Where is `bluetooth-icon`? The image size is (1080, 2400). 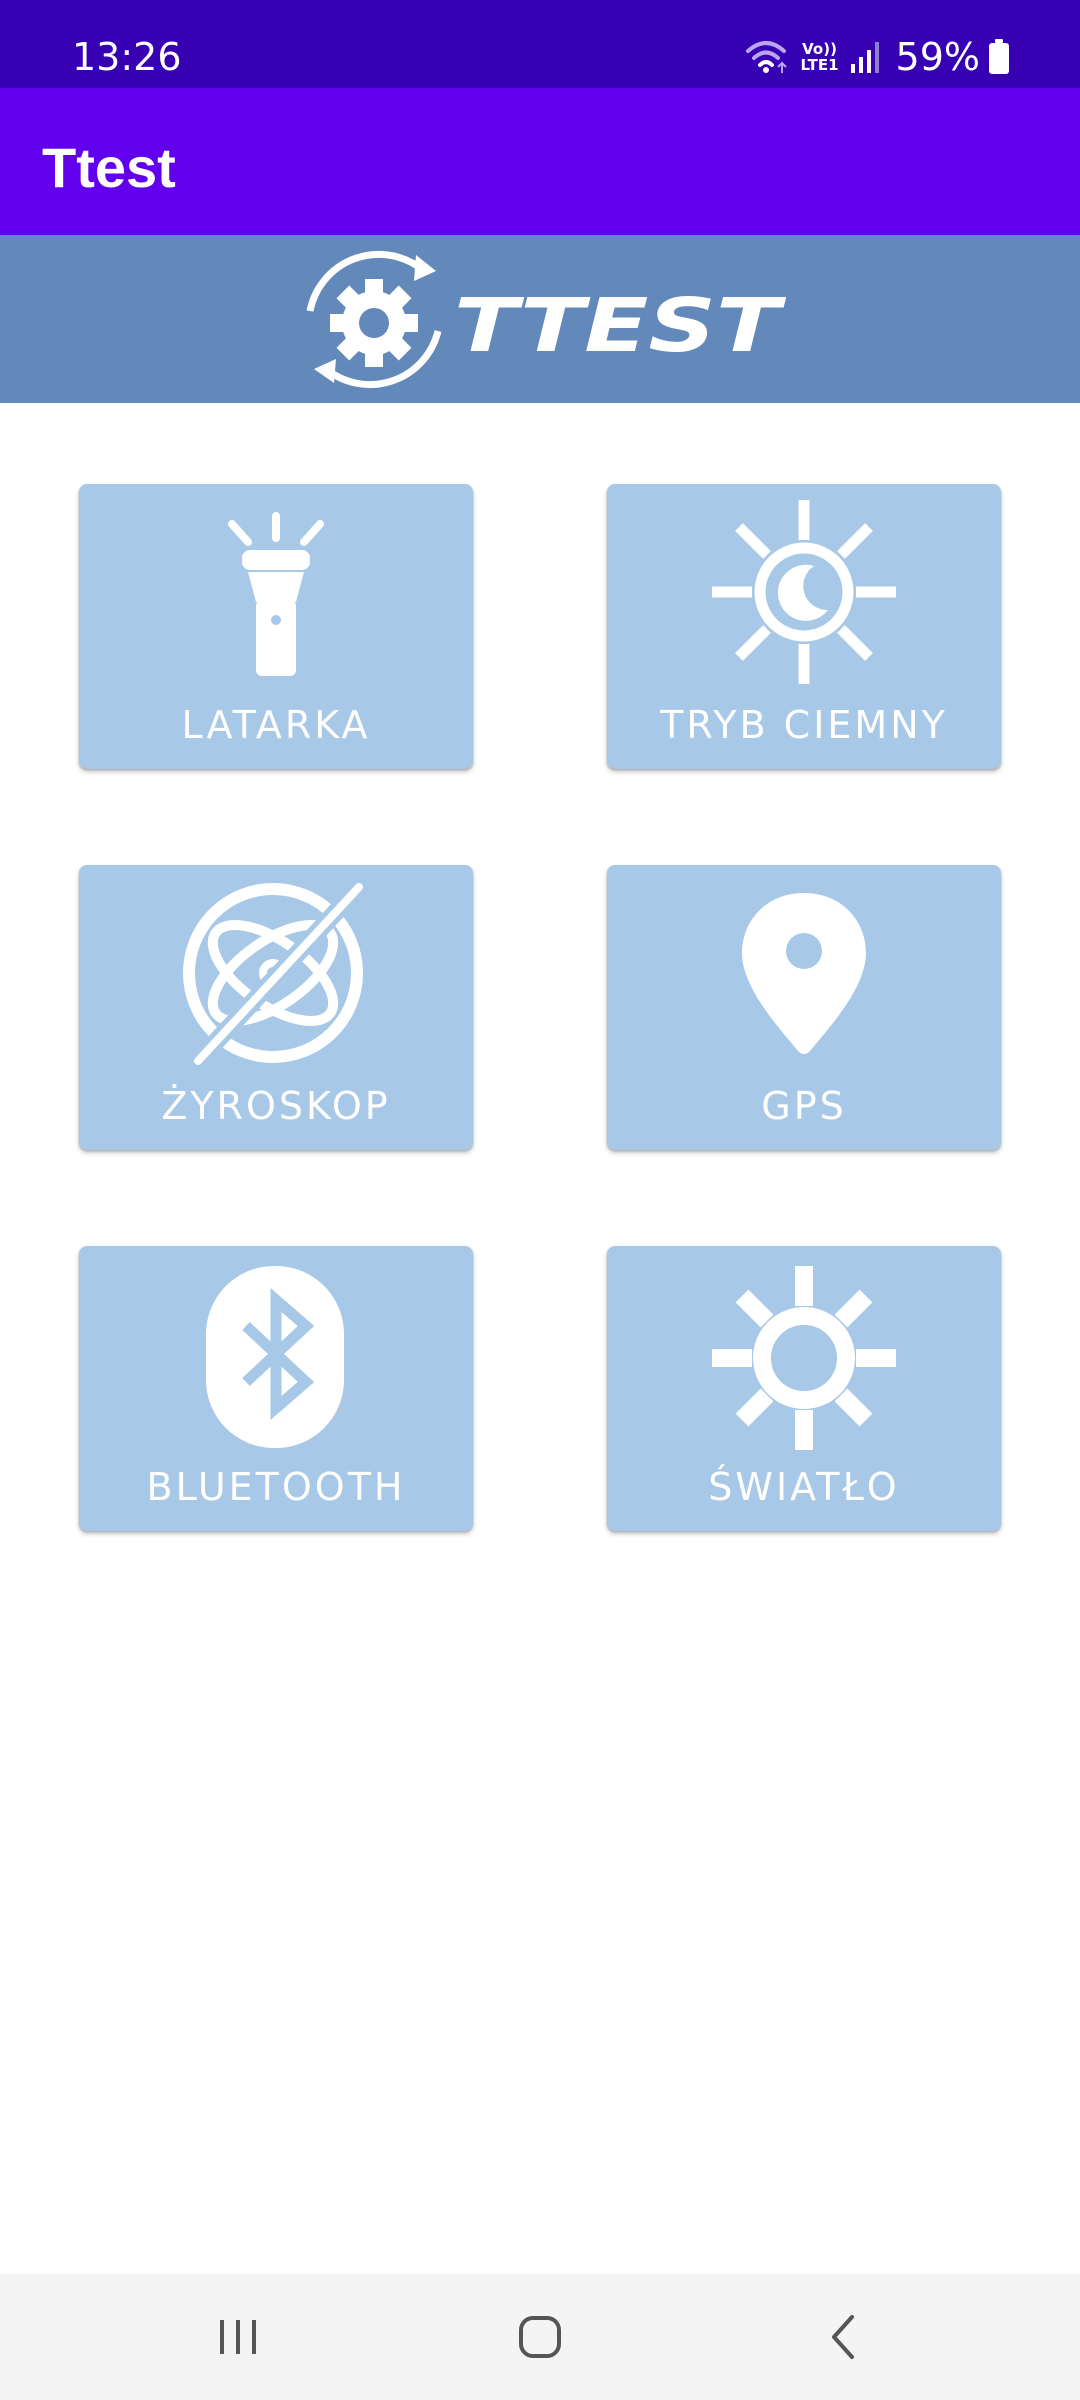
bluetooth-icon is located at coordinates (275, 1357).